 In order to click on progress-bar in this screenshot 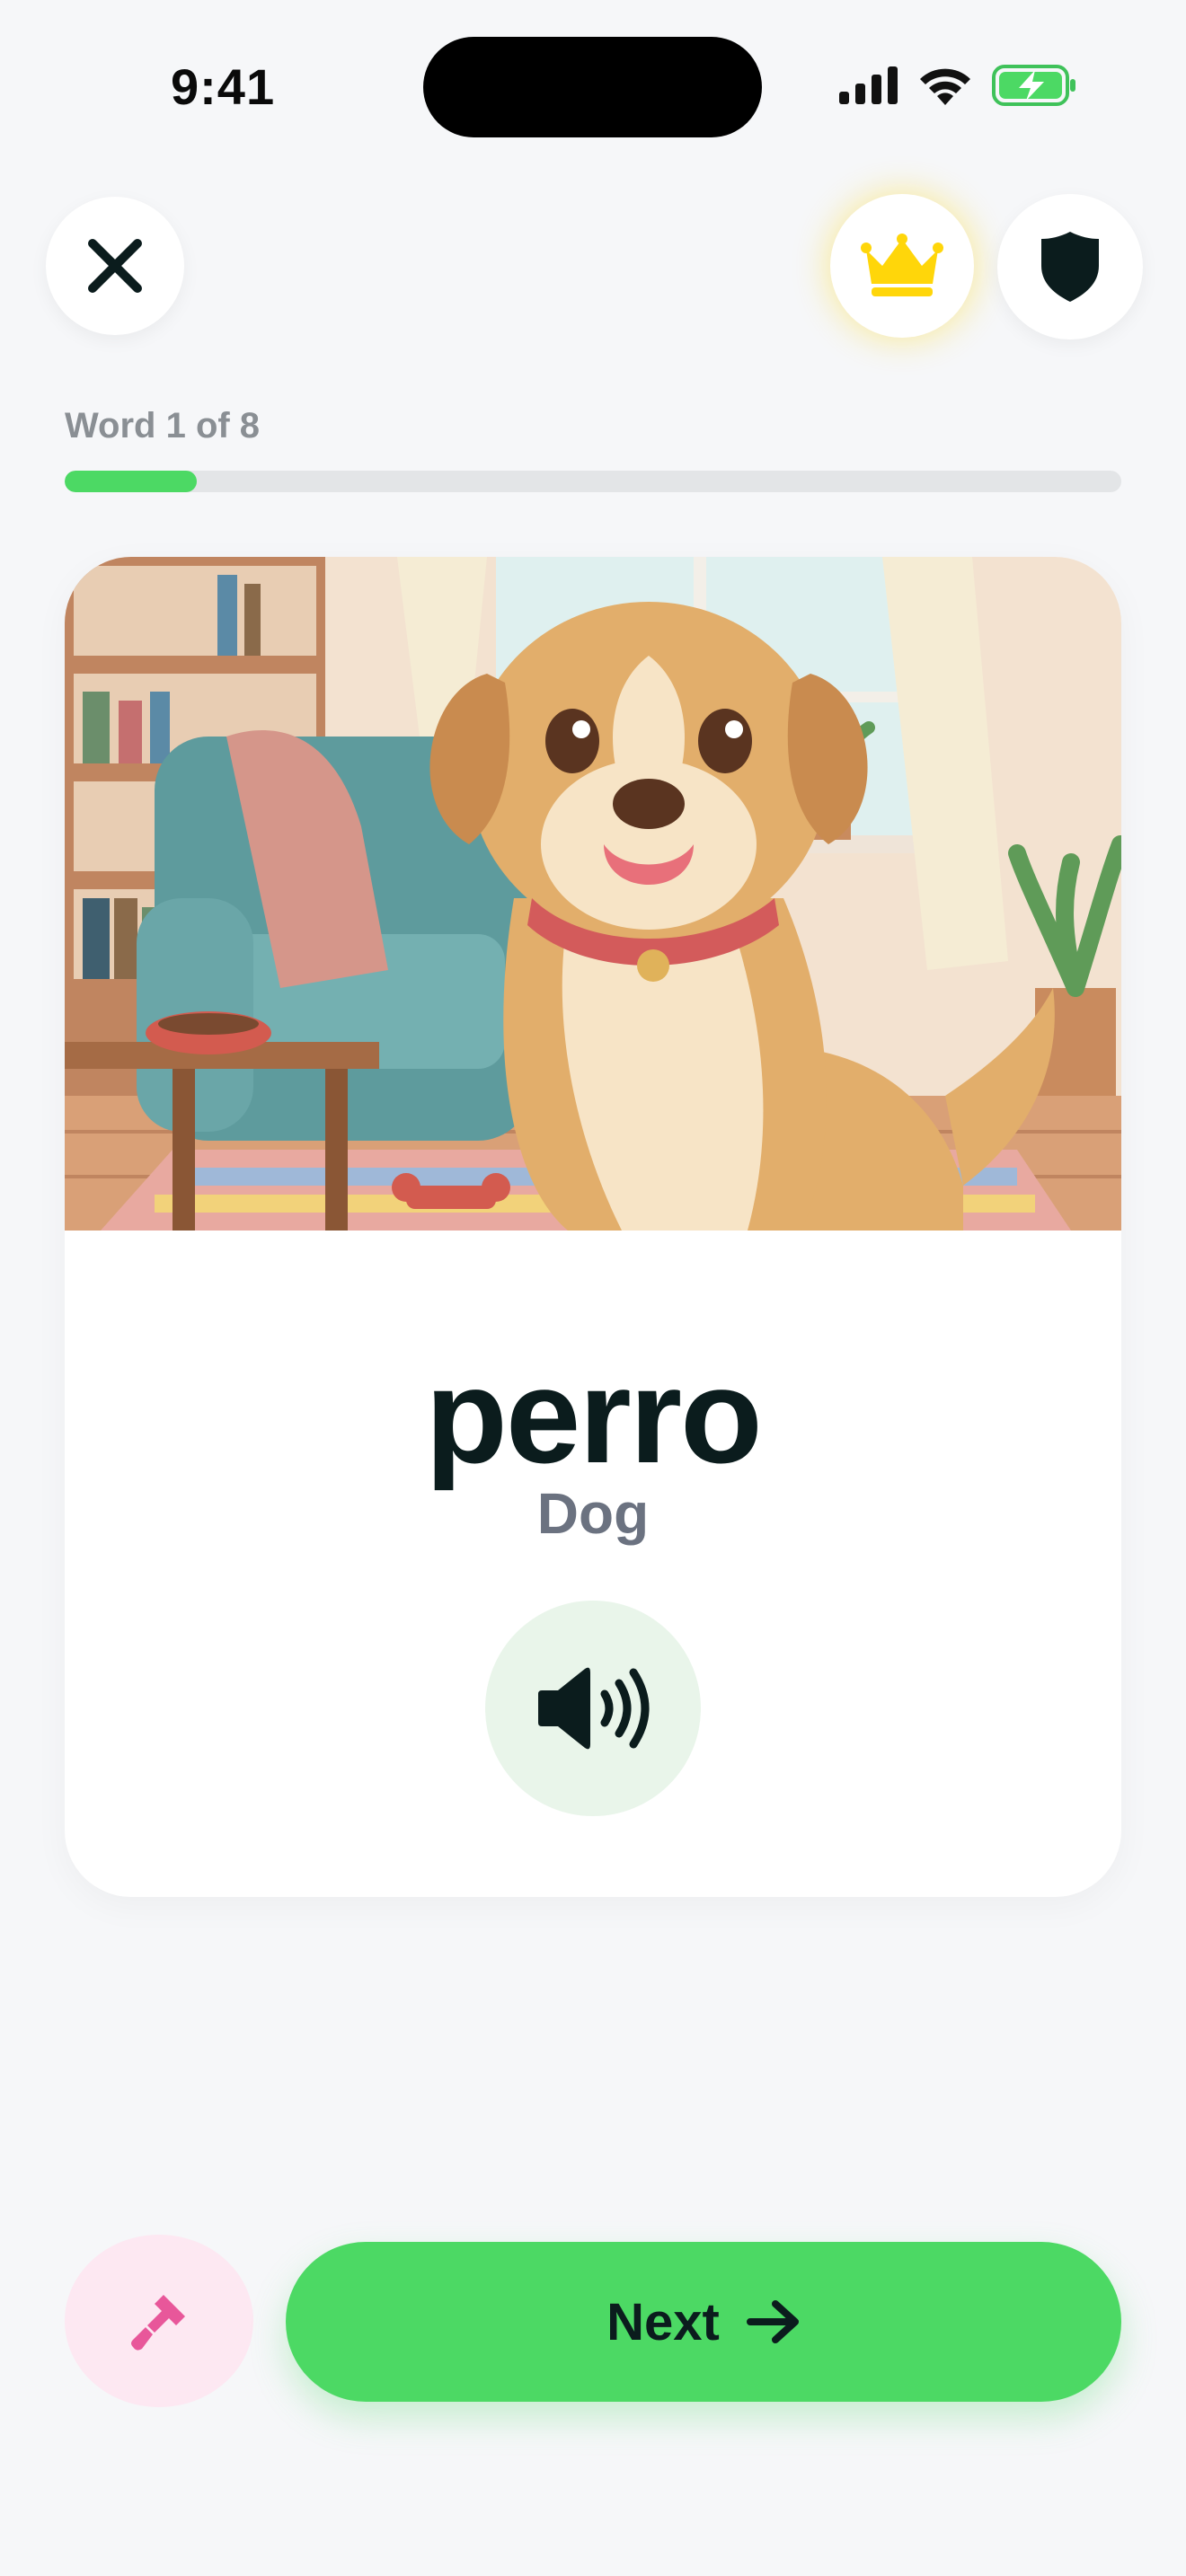, I will do `click(593, 481)`.